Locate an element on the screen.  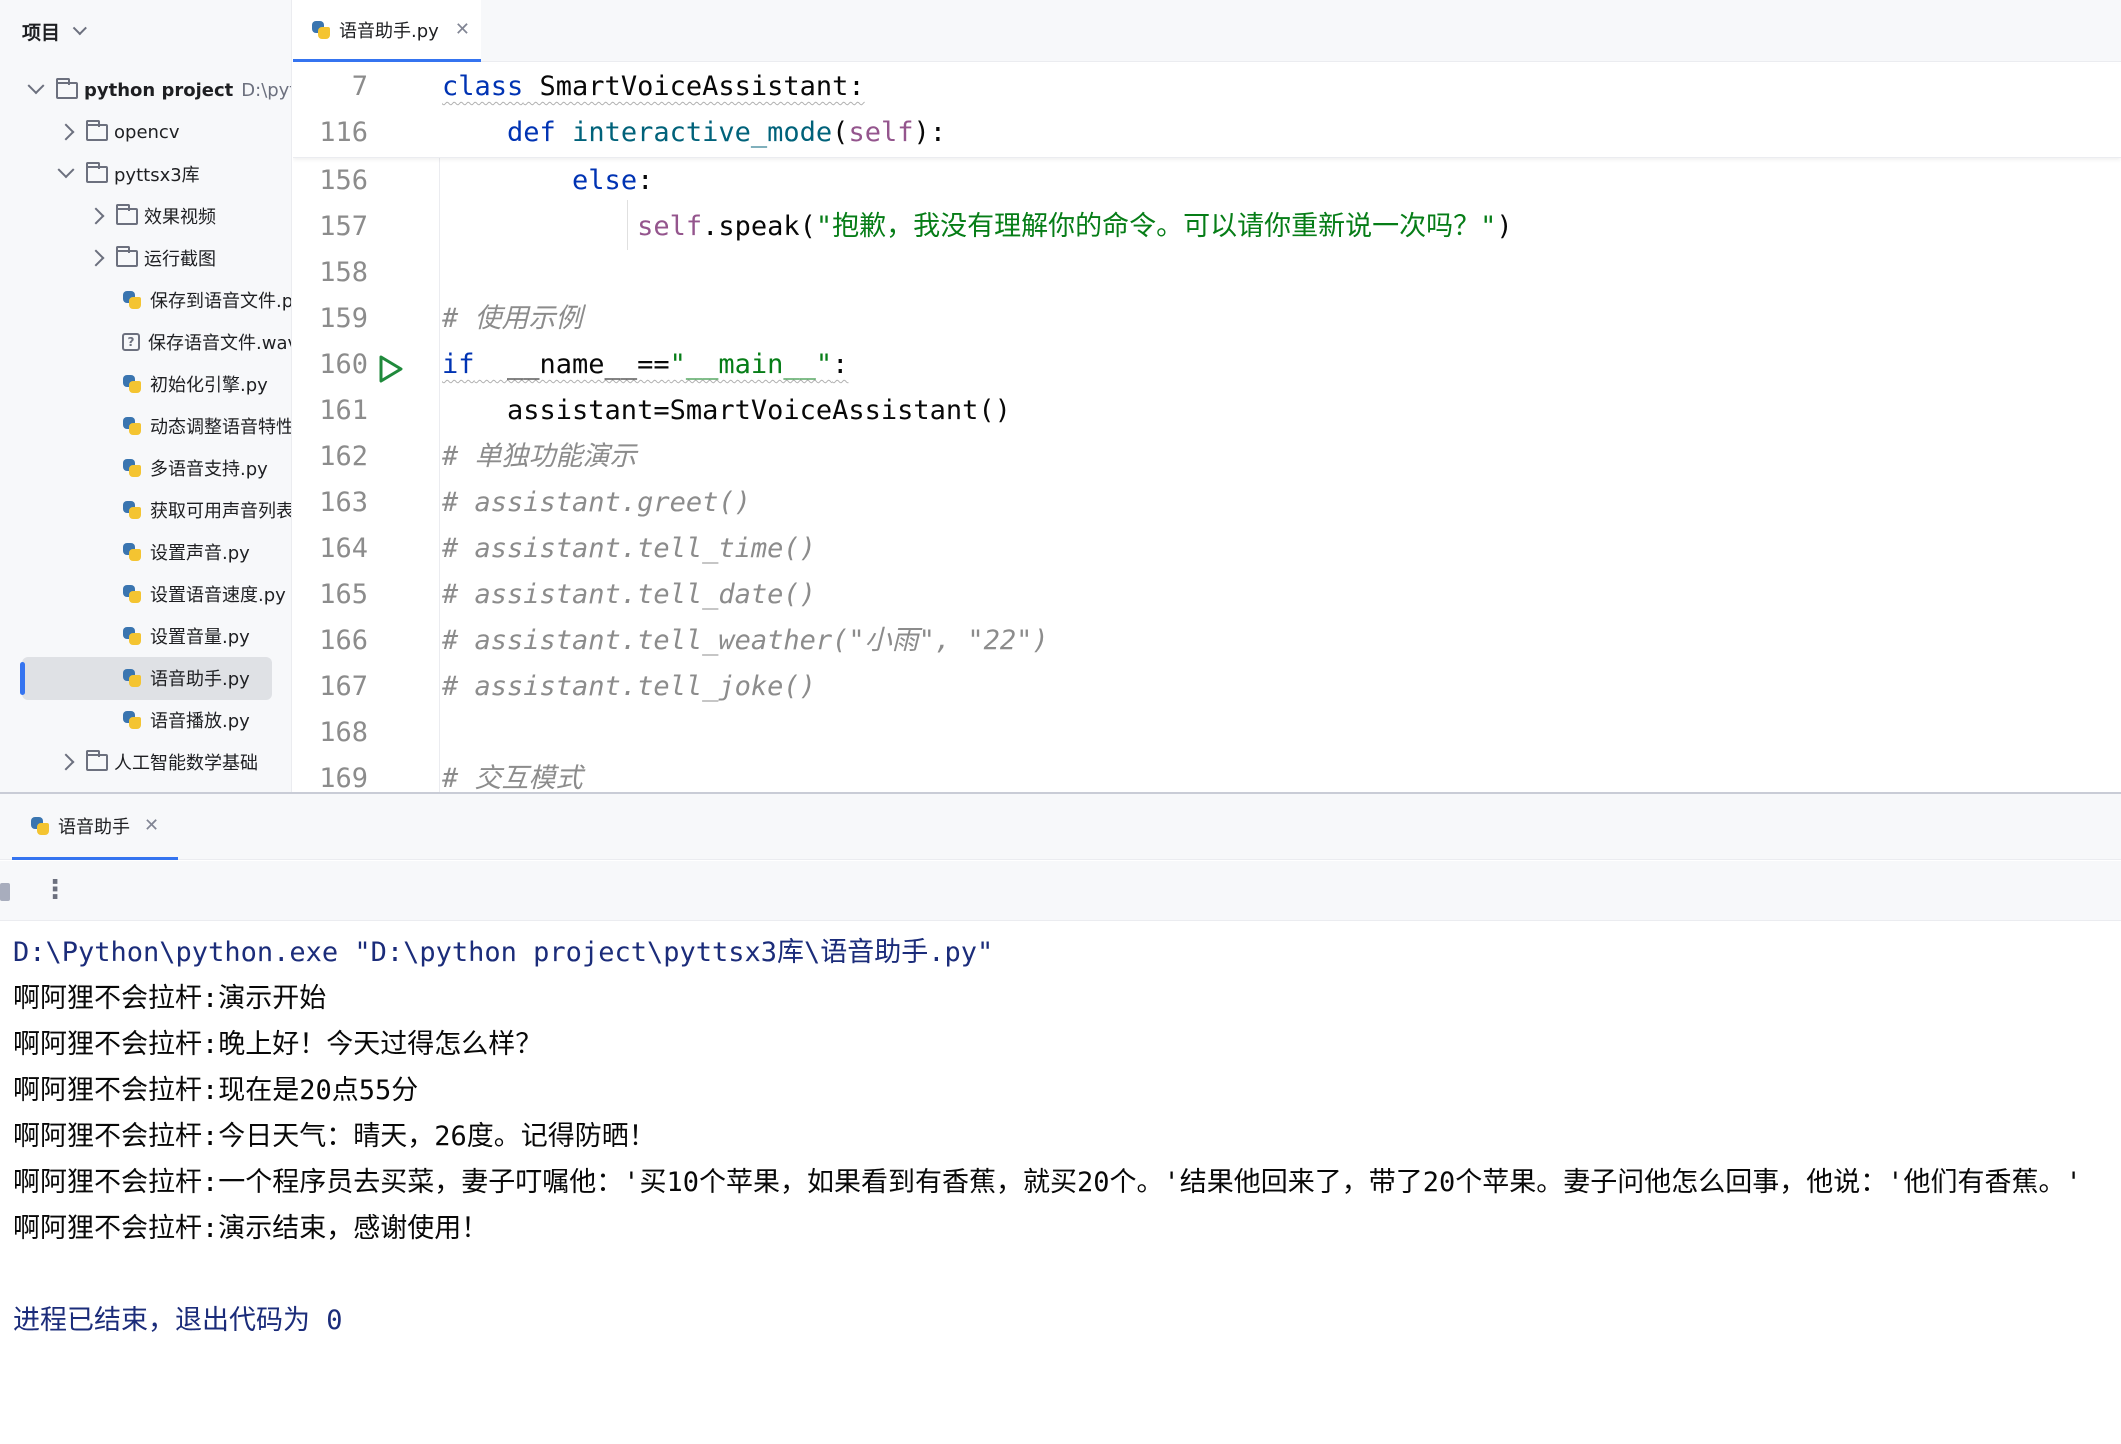
code-line: 158 is located at coordinates (1207, 273).